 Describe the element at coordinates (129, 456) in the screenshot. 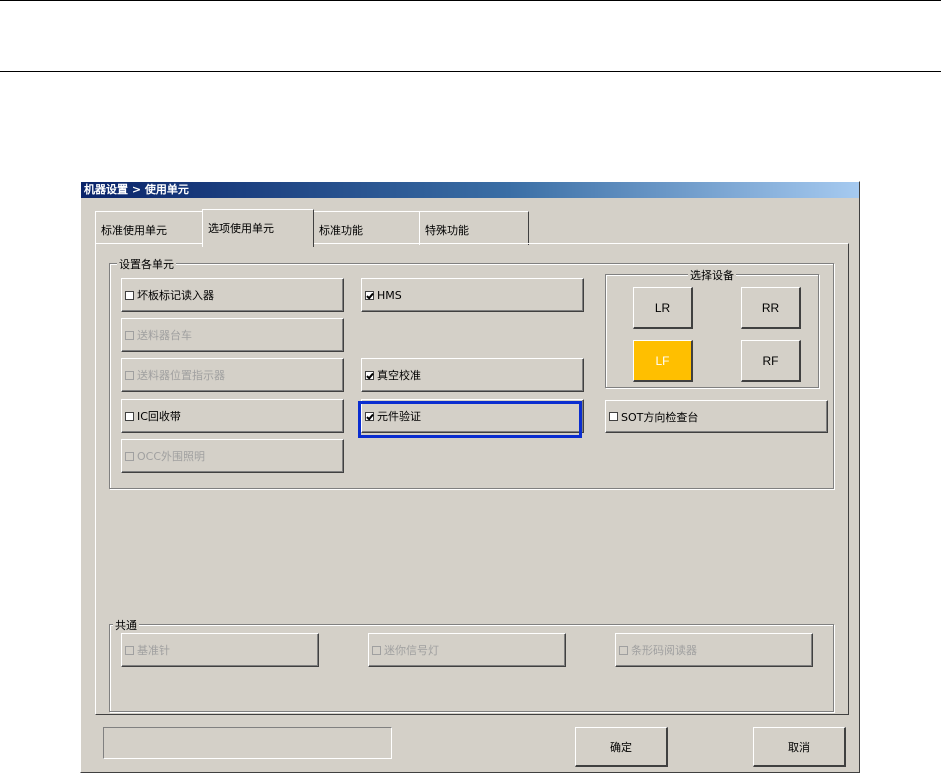

I see `occ-peripheral-lighting-checkbox` at that location.